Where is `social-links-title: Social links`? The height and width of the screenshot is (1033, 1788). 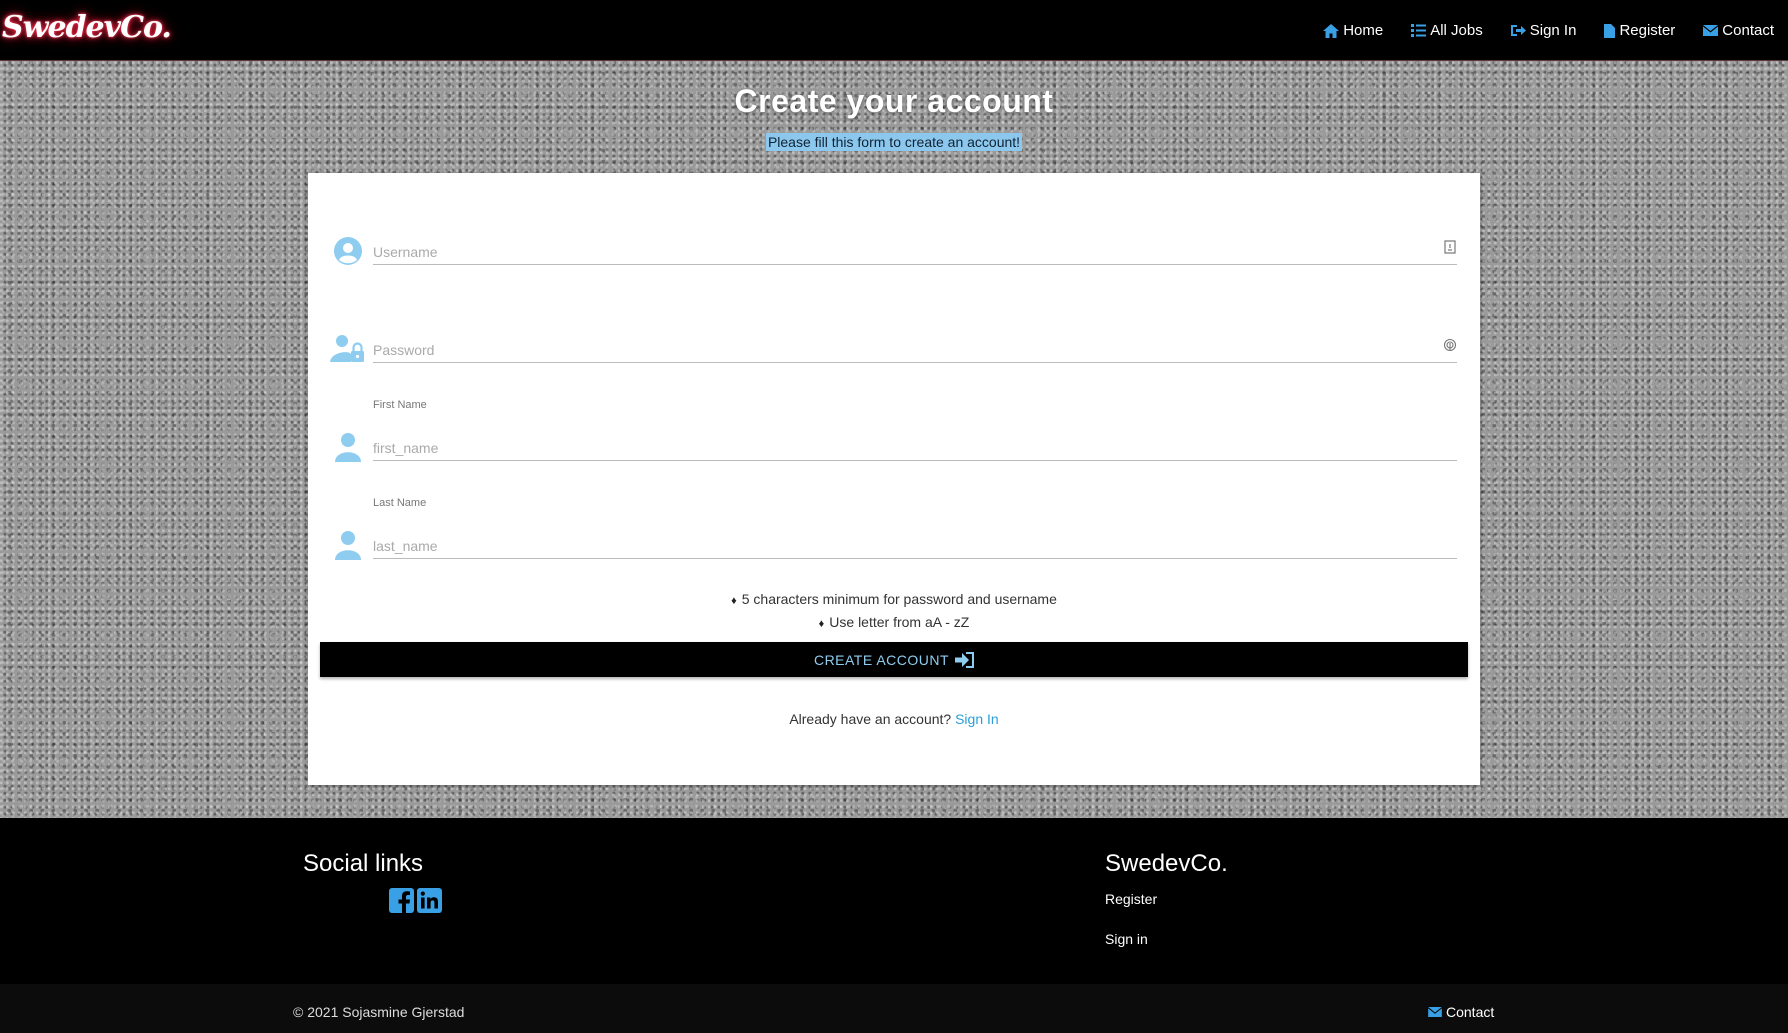
social-links-title: Social links is located at coordinates (363, 863).